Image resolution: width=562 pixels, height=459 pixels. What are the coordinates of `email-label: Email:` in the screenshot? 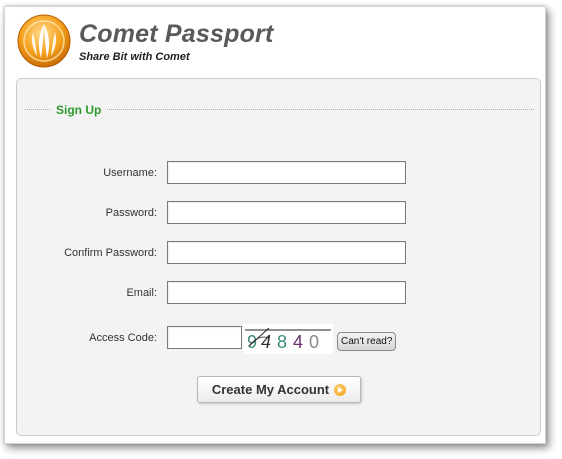 It's located at (141, 293).